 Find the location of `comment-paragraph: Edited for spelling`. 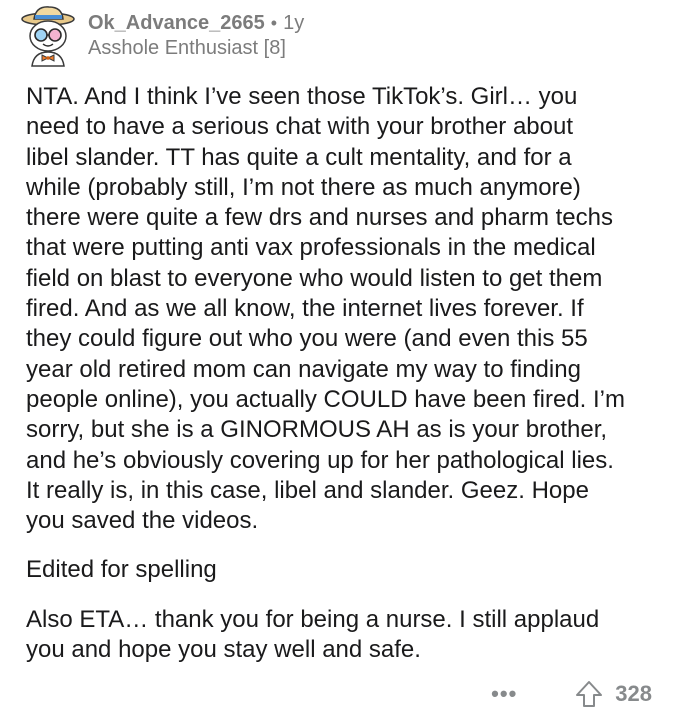

comment-paragraph: Edited for spelling is located at coordinates (121, 570).